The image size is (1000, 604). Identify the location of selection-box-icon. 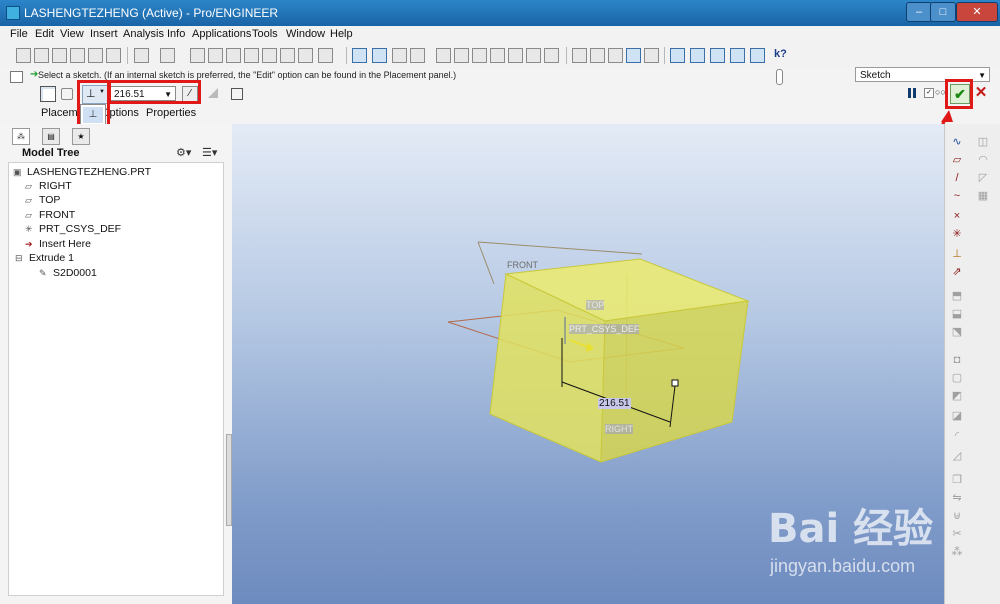
(325, 55).